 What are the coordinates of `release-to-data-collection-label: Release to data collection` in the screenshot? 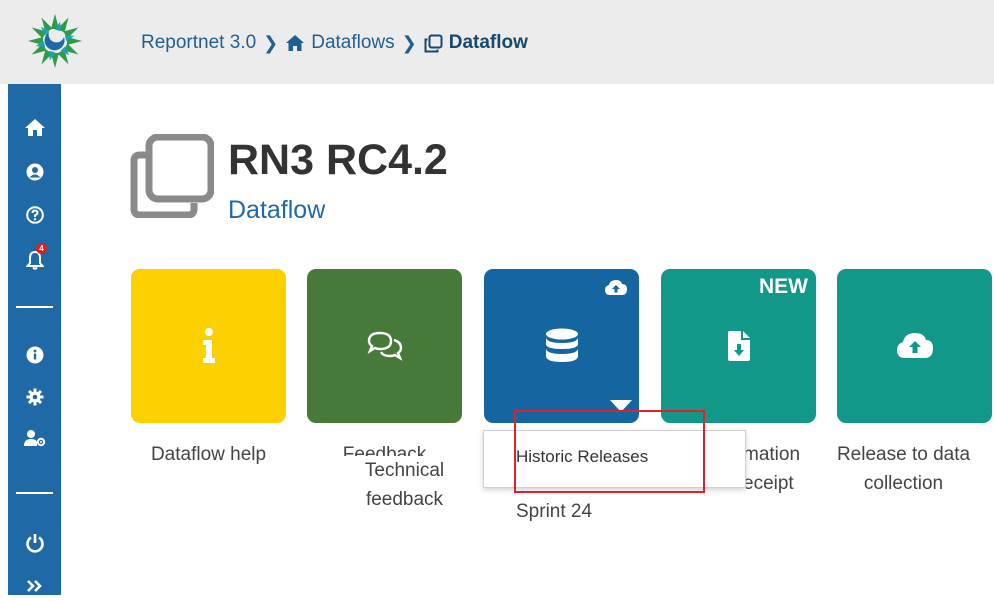 It's located at (903, 469).